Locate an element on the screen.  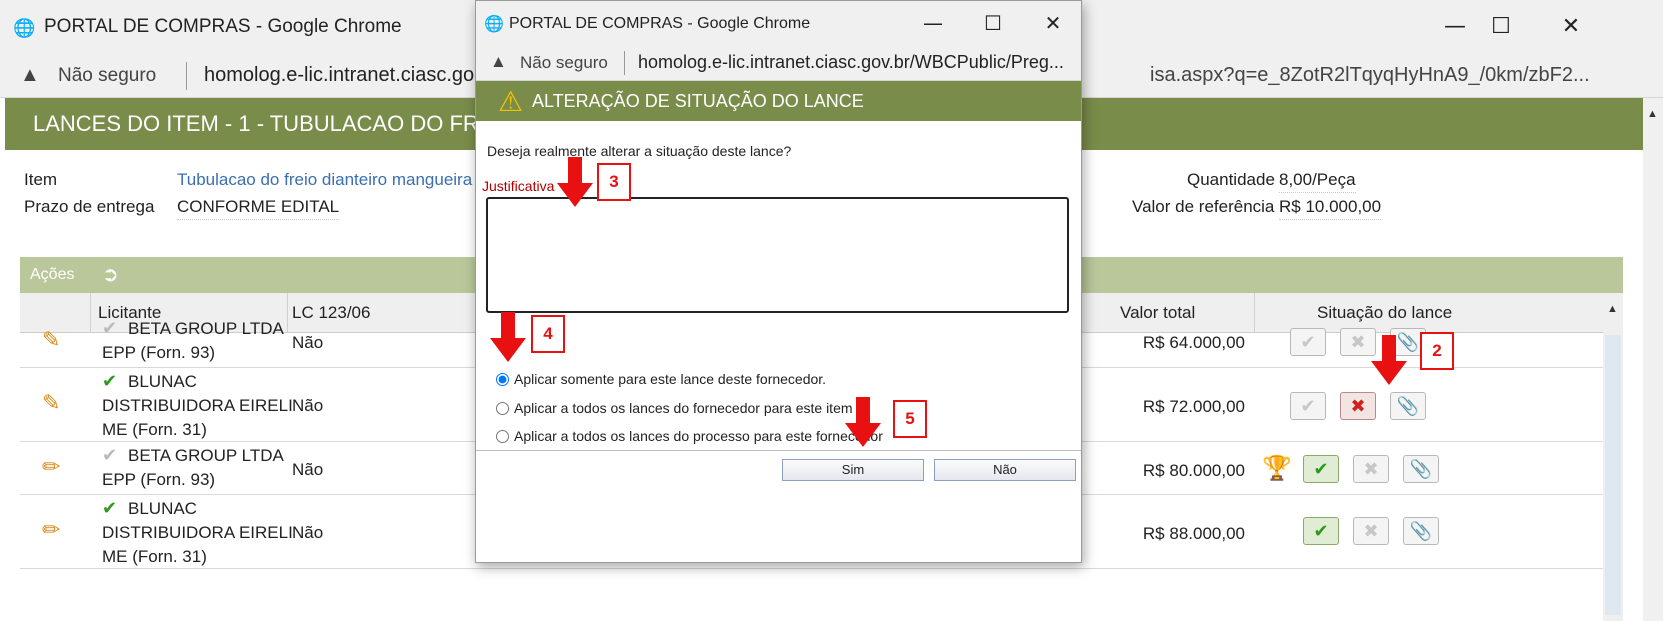
item-value: Tubulacao do freio dianteiro mangueira is located at coordinates (324, 180).